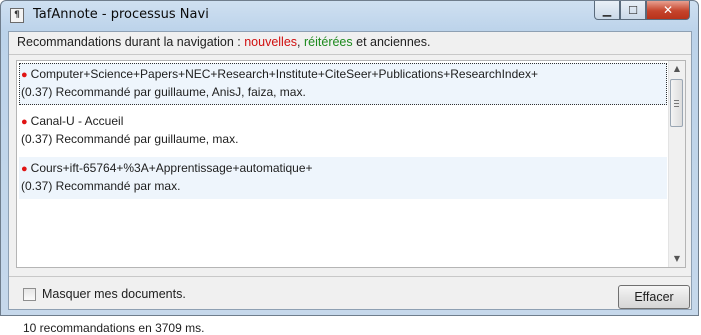  What do you see at coordinates (271, 42) in the screenshot?
I see `legend-new: nouvelles` at bounding box center [271, 42].